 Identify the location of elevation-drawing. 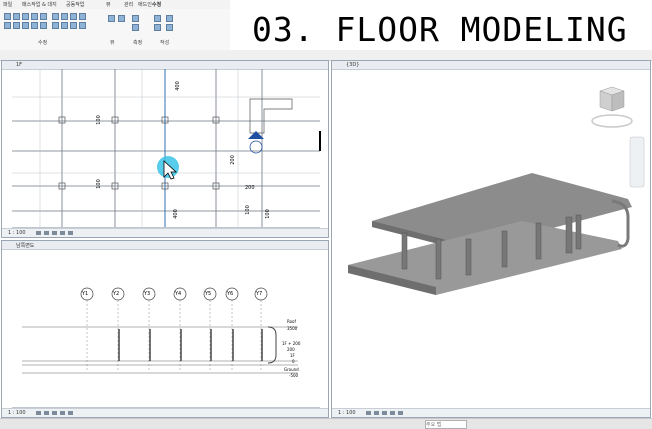
(166, 349).